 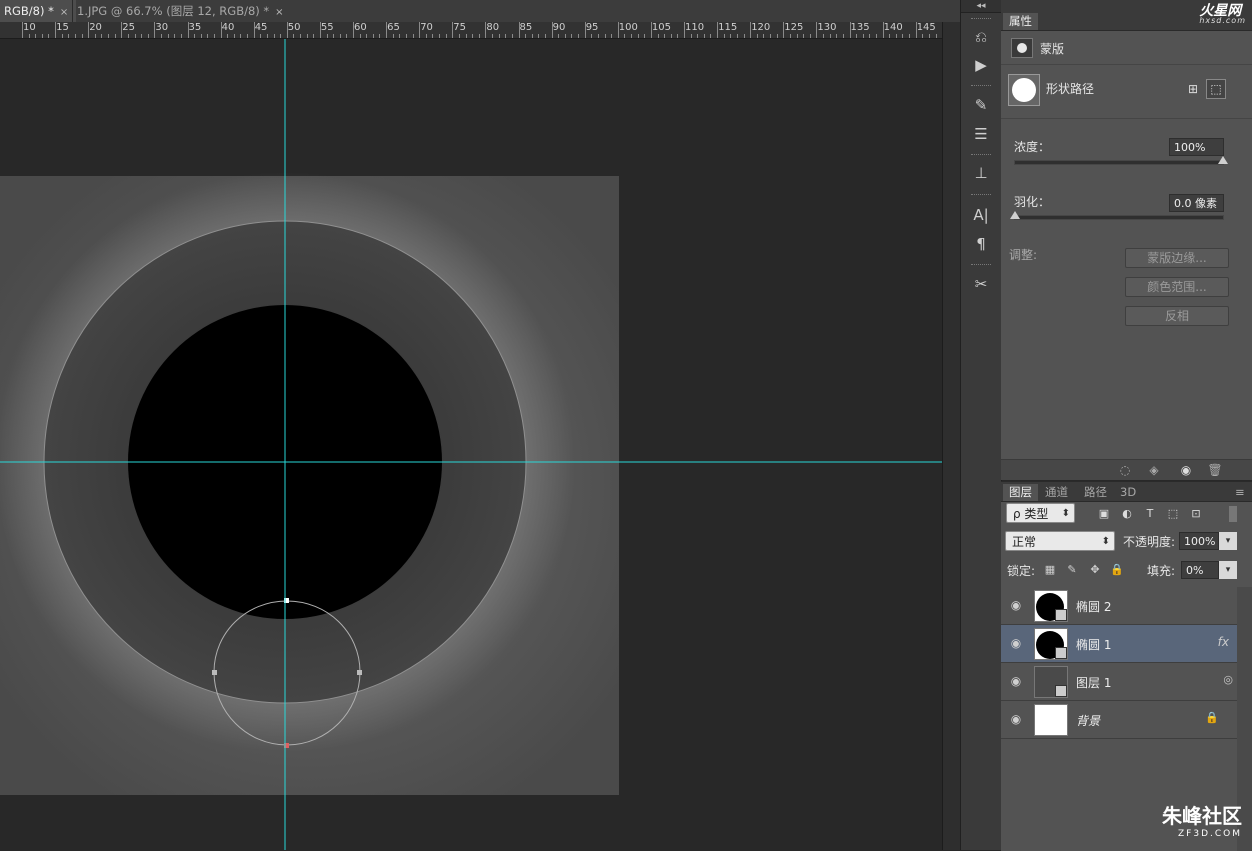 I want to click on type-filter-icon: T, so click(x=1150, y=514).